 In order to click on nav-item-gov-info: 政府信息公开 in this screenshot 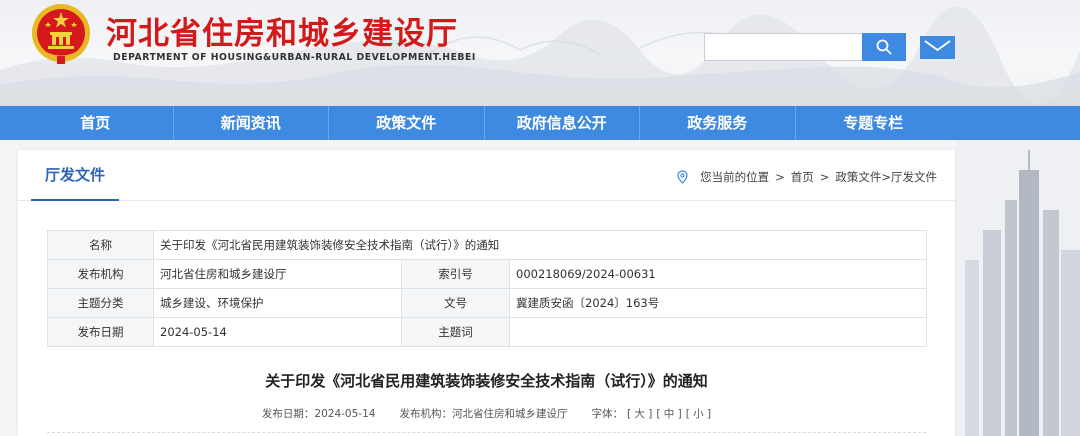, I will do `click(562, 123)`.